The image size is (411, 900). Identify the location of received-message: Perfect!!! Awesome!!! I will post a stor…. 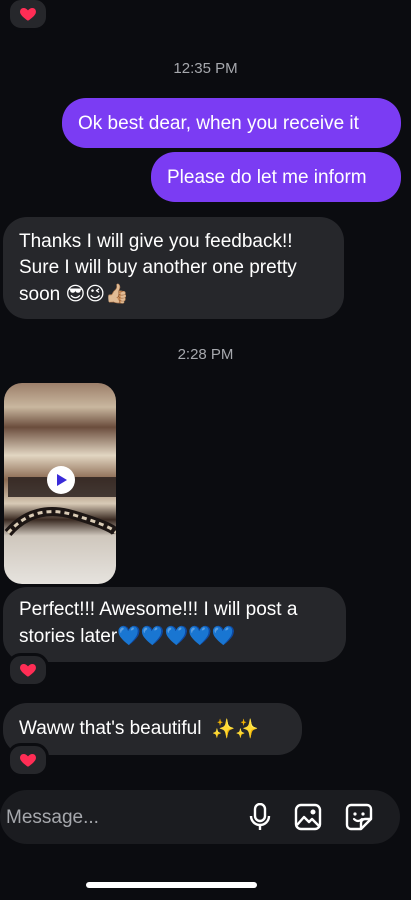
(174, 624).